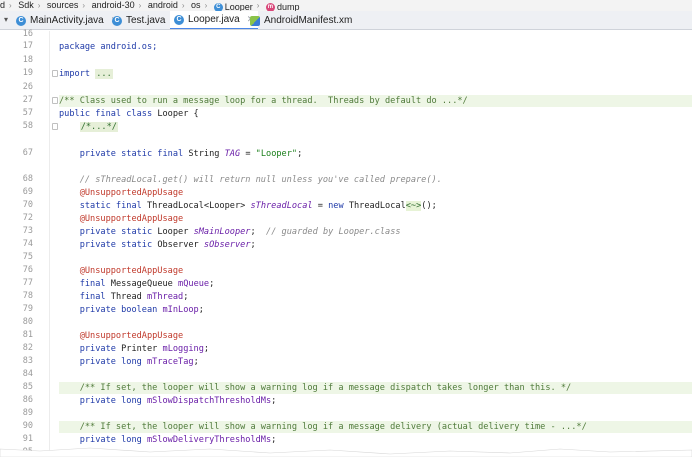 The height and width of the screenshot is (457, 692). What do you see at coordinates (108, 47) in the screenshot?
I see `code-token: package android.os;` at bounding box center [108, 47].